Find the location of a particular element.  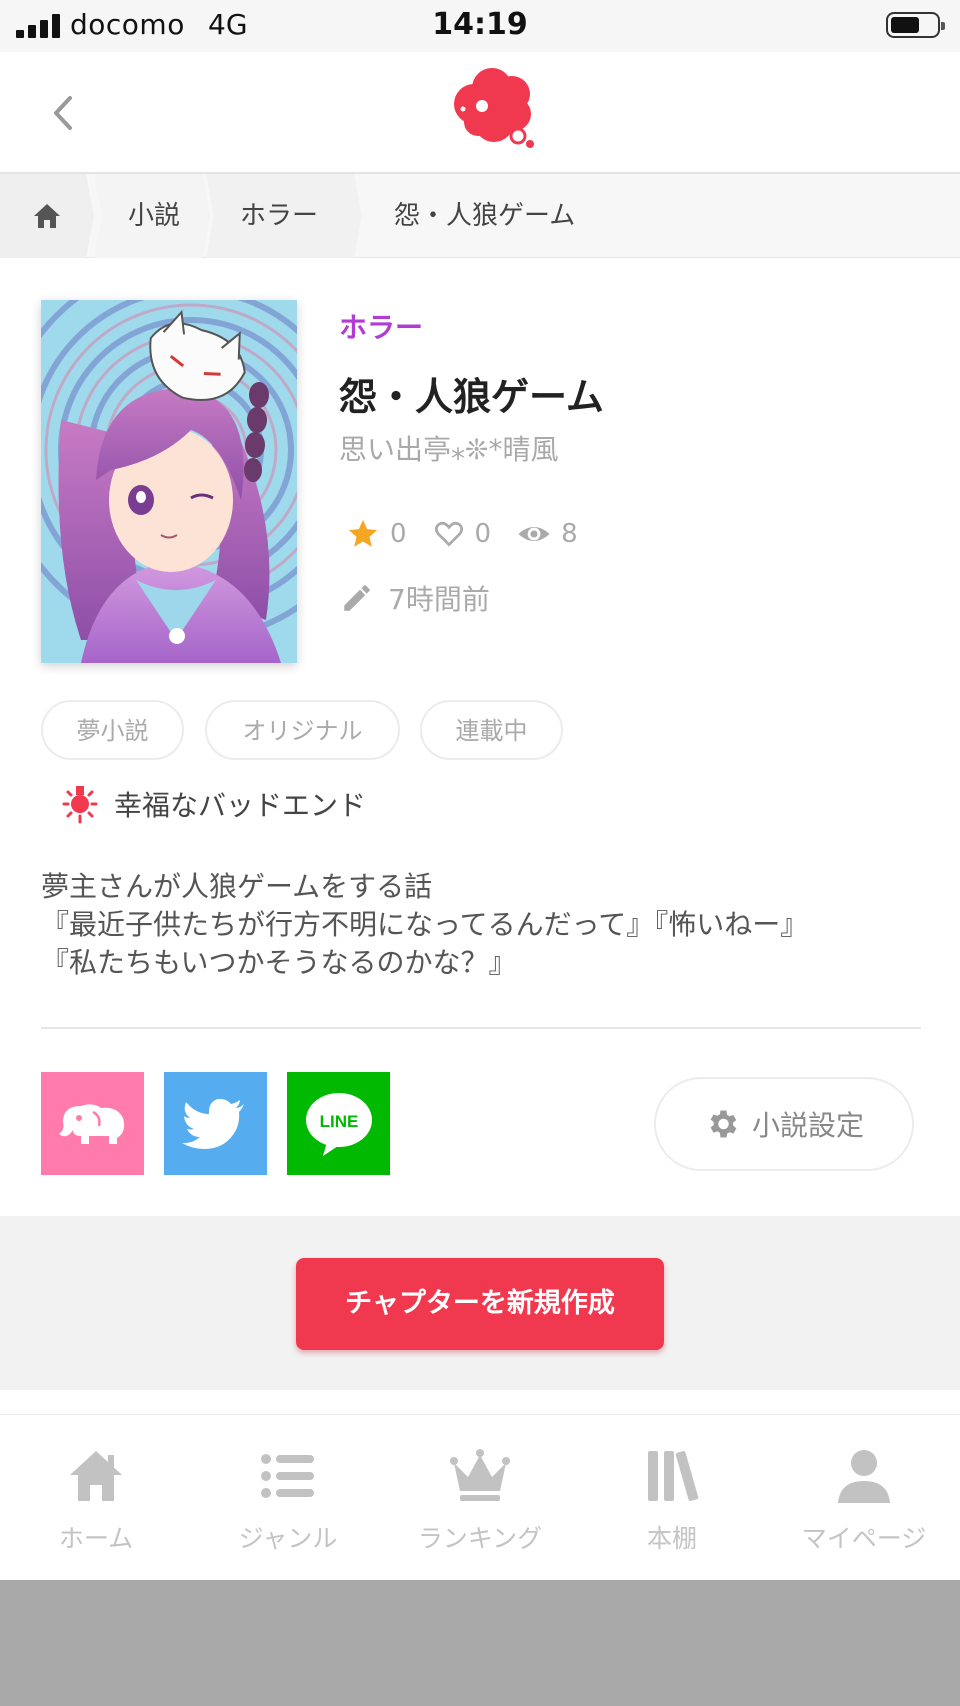

app-logo is located at coordinates (495, 108).